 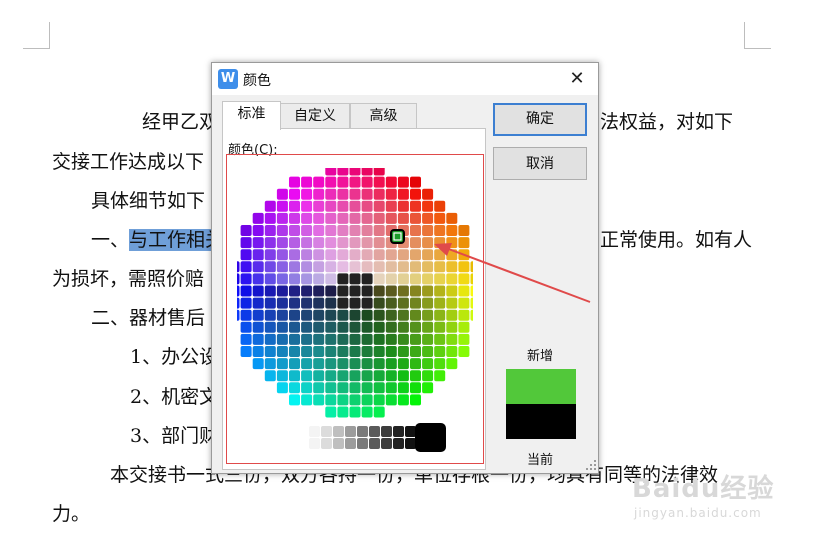 I want to click on cancel-button: 取消, so click(x=540, y=163).